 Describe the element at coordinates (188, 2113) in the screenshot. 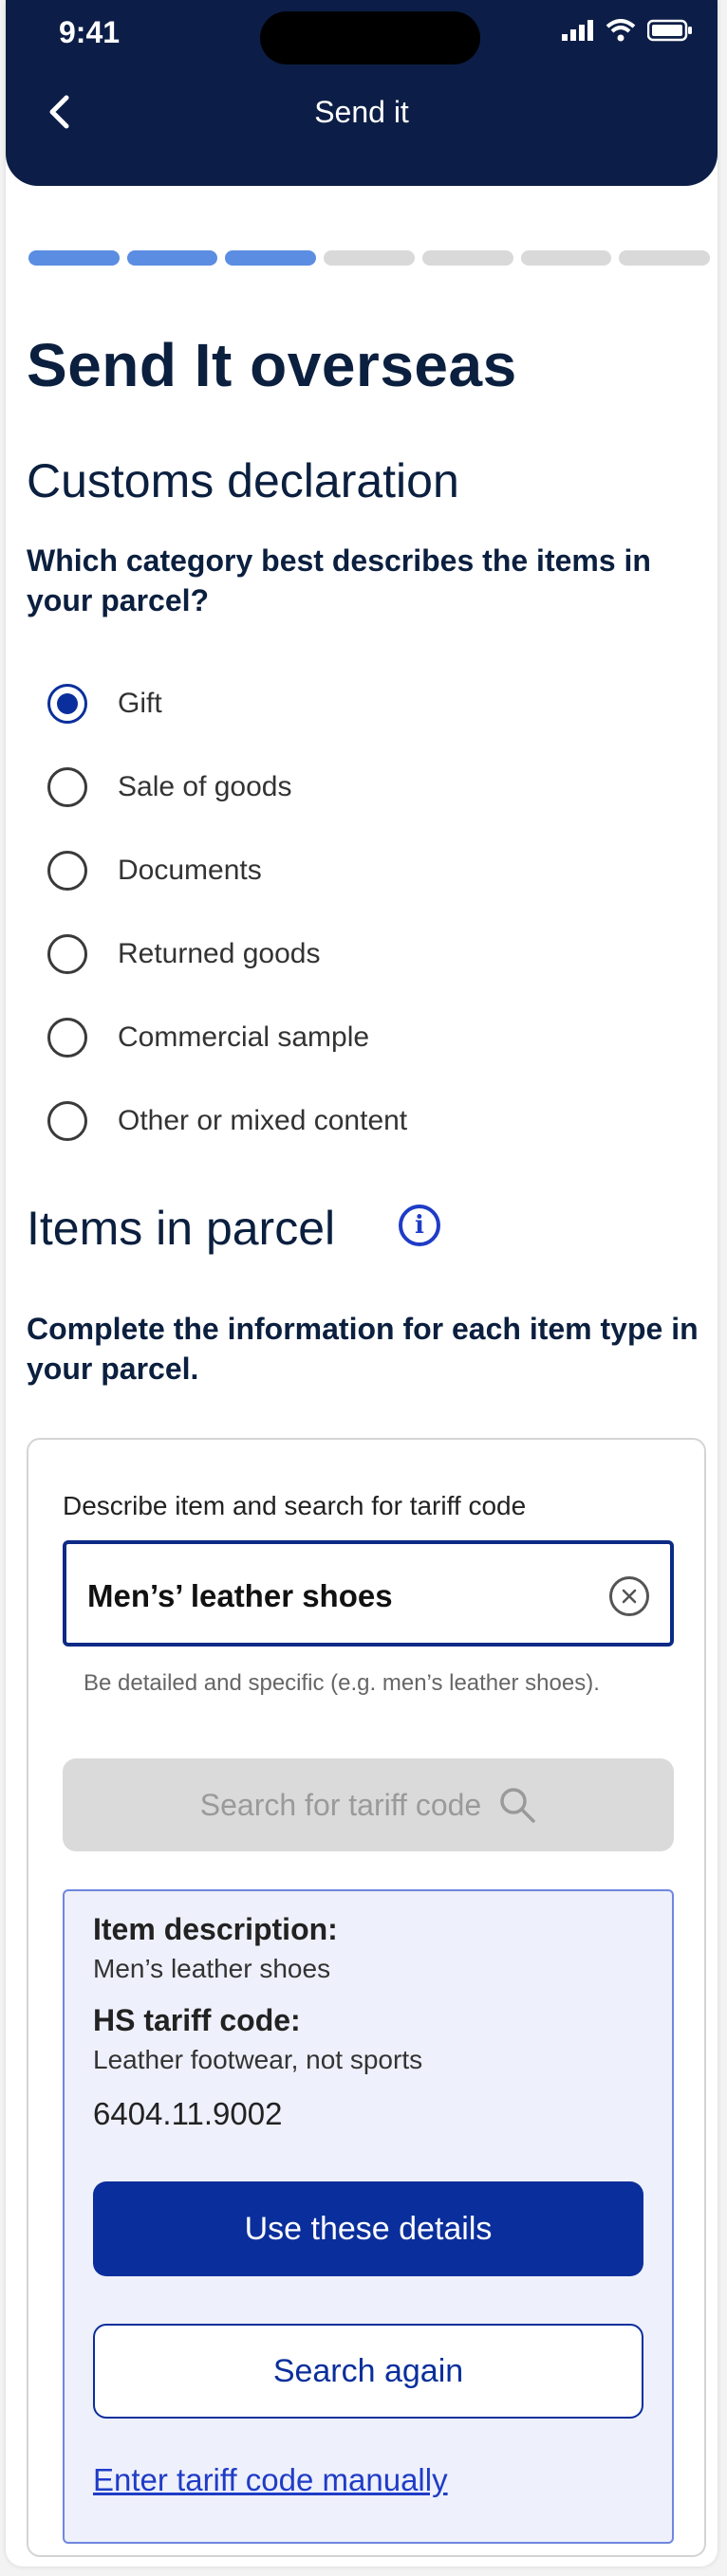

I see `result-tariff-code: 6404.11.9002` at that location.